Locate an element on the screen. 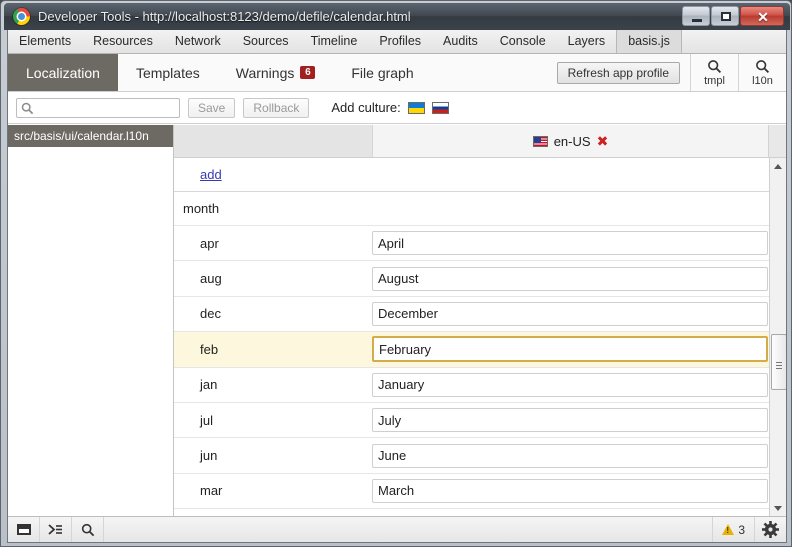 Image resolution: width=792 pixels, height=547 pixels. chevron-up-icon is located at coordinates (778, 166).